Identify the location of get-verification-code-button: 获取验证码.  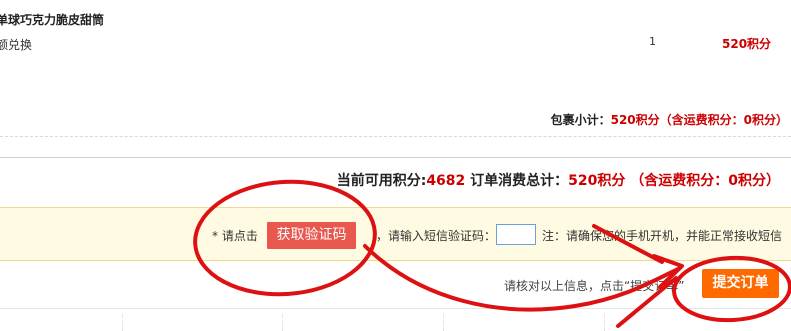
(311, 235).